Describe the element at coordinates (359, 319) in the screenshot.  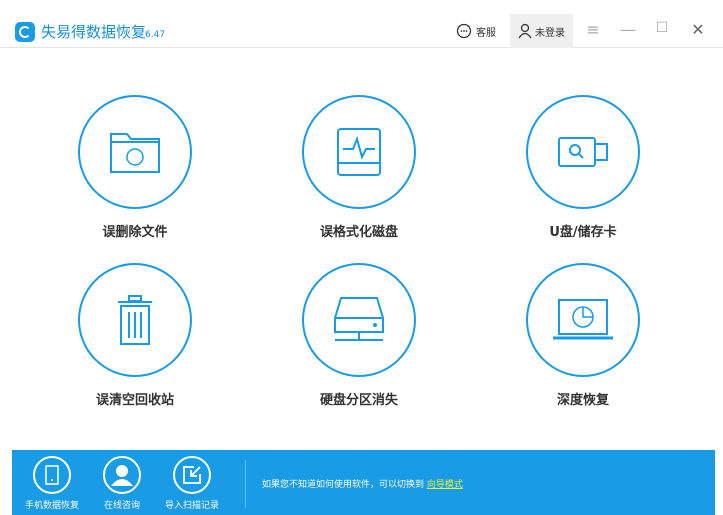
I see `hard-drive-network-icon` at that location.